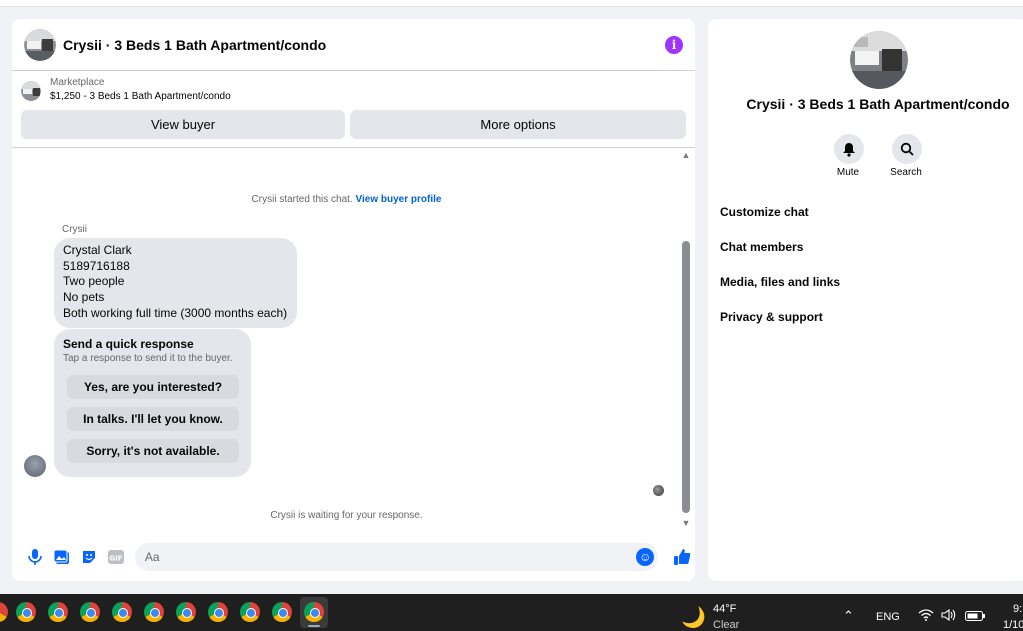  What do you see at coordinates (764, 212) in the screenshot?
I see `customize-chat-item: Customize chat` at bounding box center [764, 212].